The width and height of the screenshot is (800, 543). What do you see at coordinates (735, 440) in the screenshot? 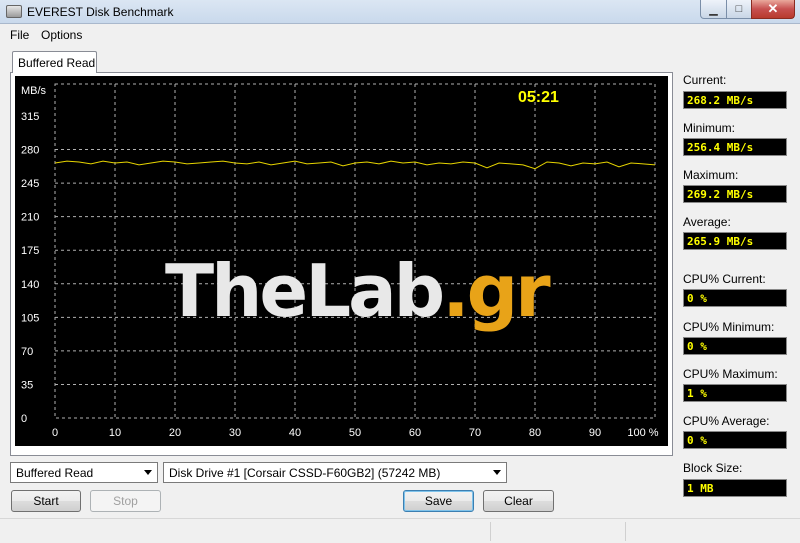
I see `cpu-average-value: 0 %` at bounding box center [735, 440].